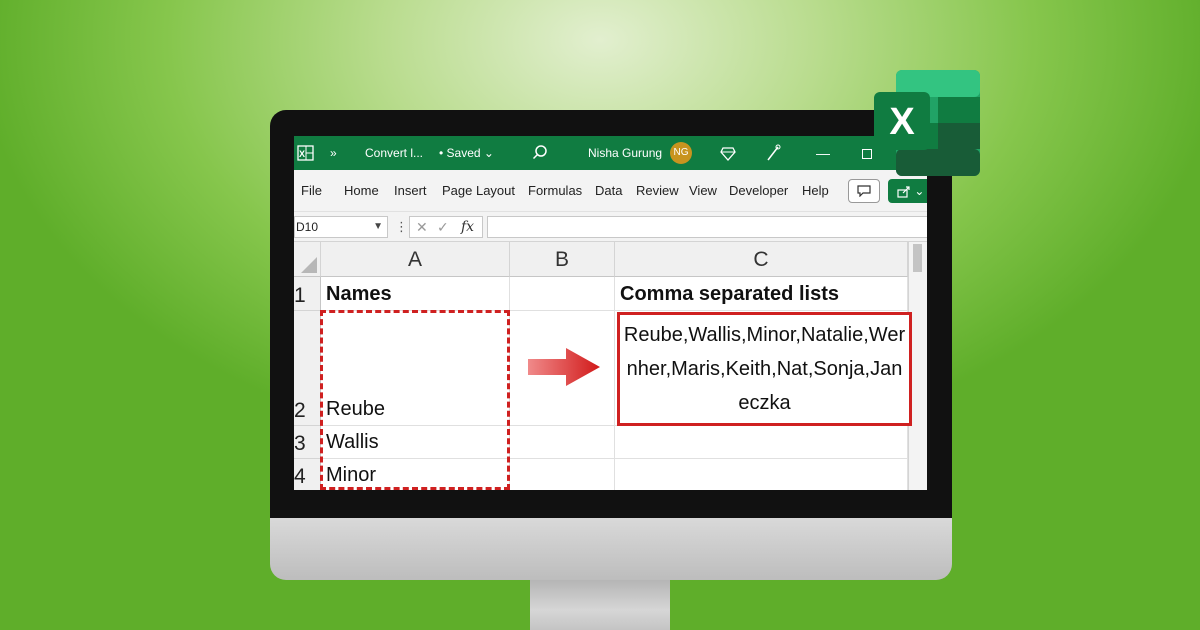  Describe the element at coordinates (307, 368) in the screenshot. I see `row-header: 2` at that location.